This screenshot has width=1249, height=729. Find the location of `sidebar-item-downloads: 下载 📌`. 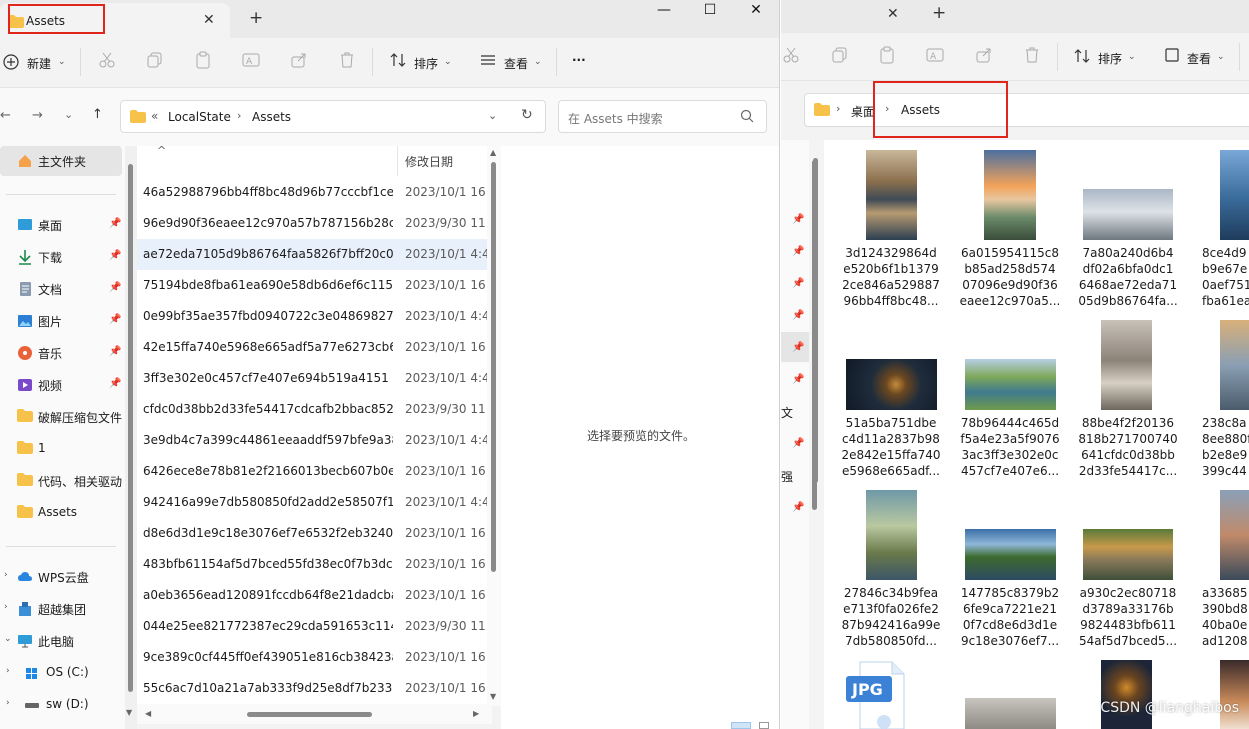

sidebar-item-downloads: 下载 📌 is located at coordinates (61, 257).